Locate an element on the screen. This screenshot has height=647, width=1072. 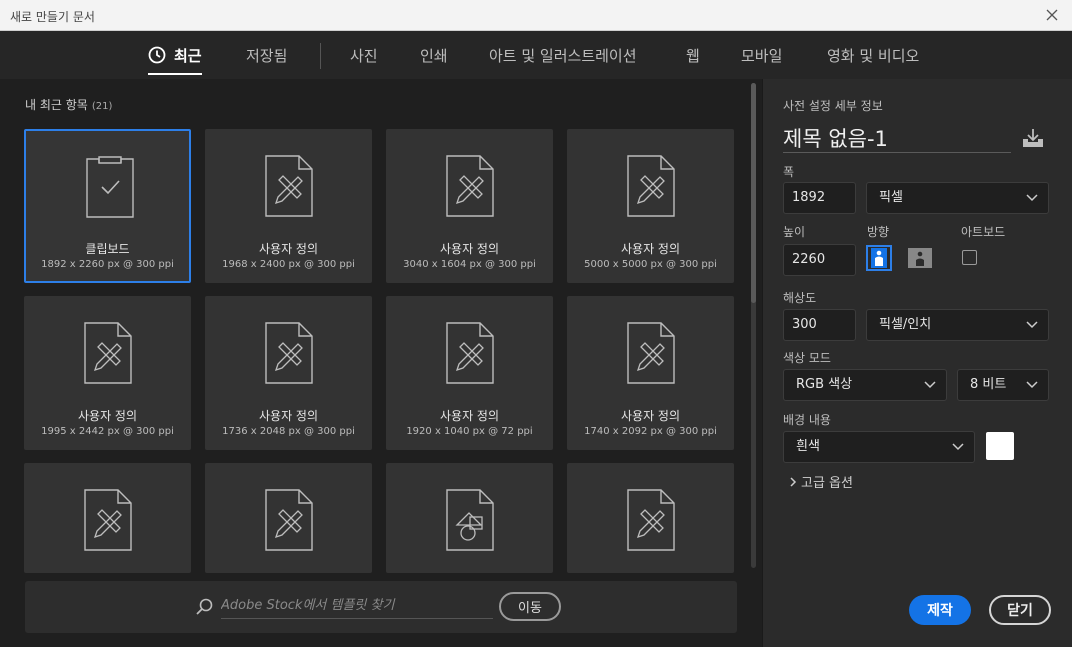
color-mode-value: RGB 색상 is located at coordinates (824, 384).